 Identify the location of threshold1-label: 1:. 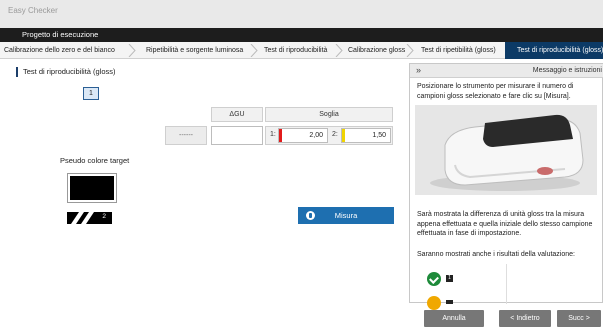
(273, 134).